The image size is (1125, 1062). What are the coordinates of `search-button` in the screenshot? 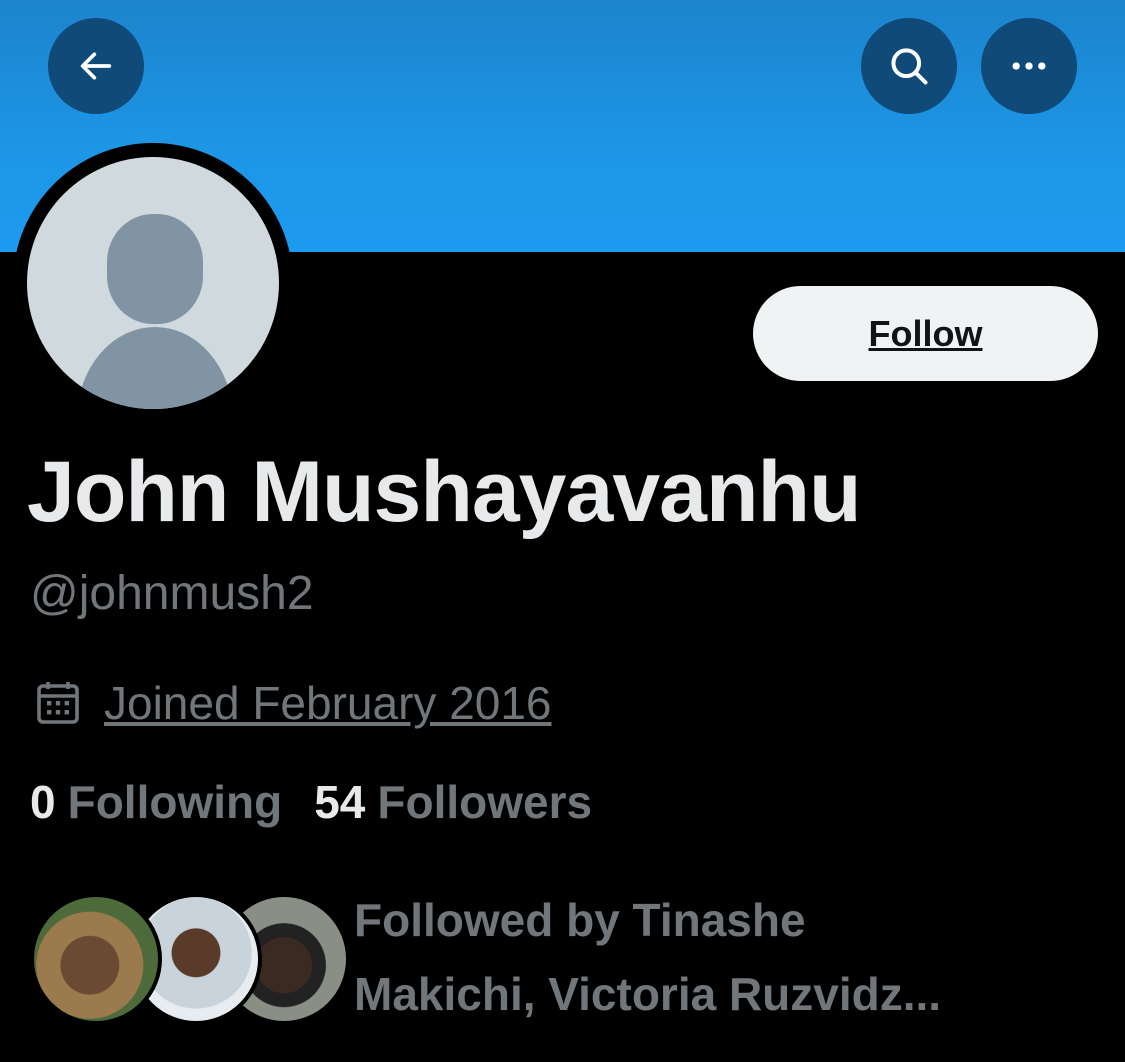 It's located at (909, 66).